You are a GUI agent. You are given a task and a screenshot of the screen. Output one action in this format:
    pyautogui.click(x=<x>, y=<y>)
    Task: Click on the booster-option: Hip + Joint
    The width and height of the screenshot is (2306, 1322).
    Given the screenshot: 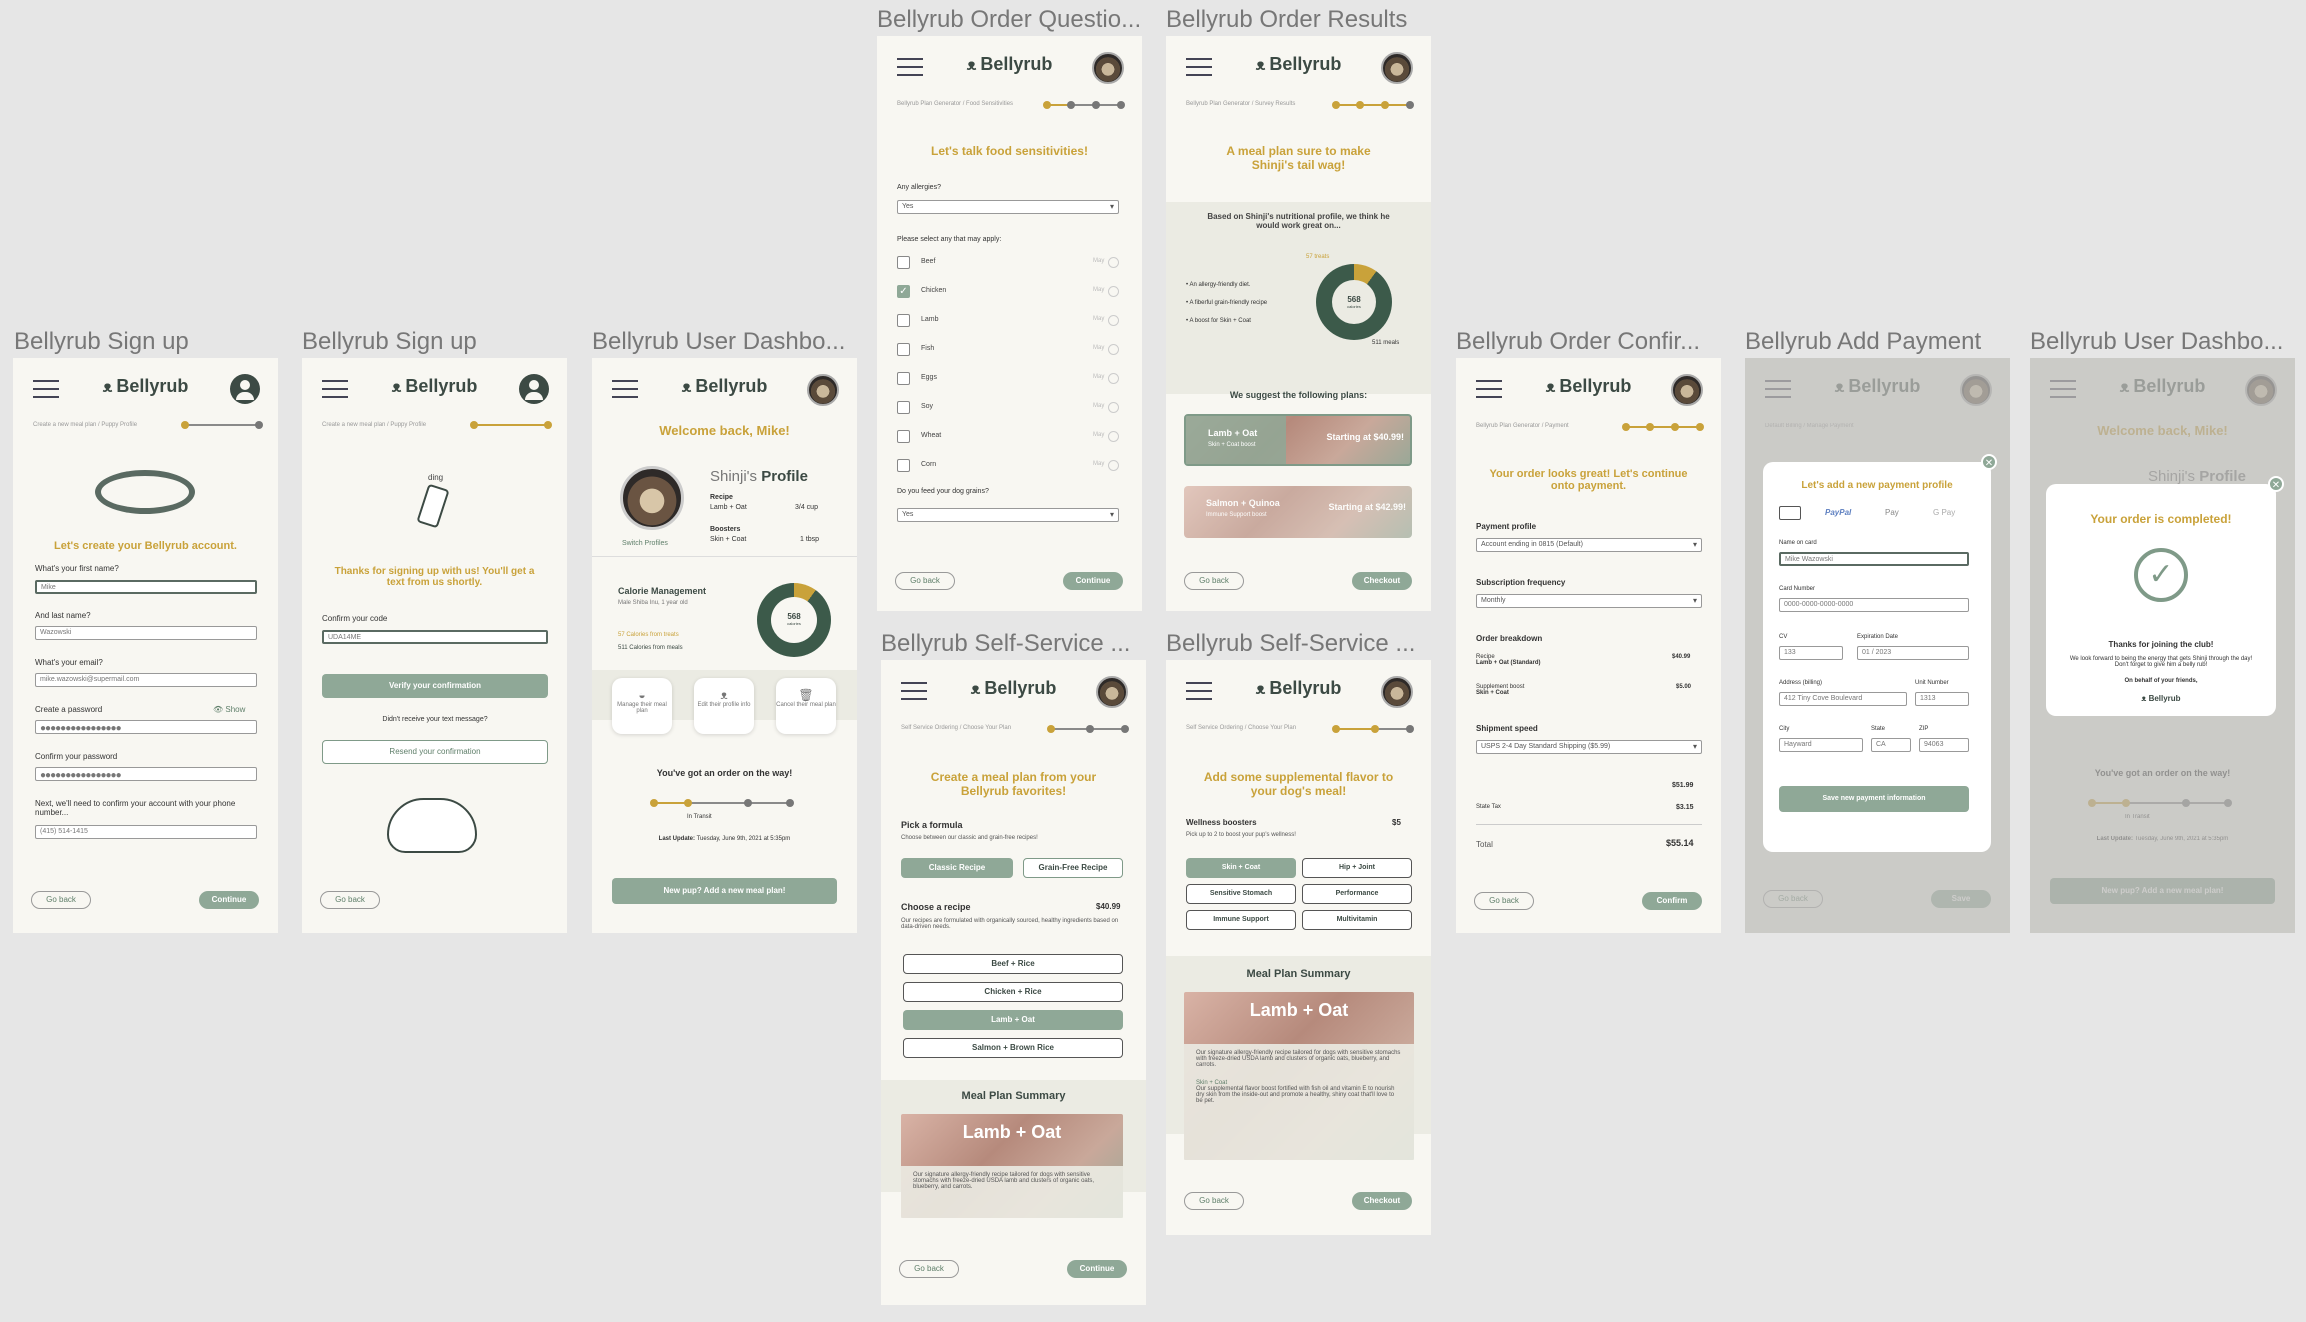 What is the action you would take?
    pyautogui.click(x=1357, y=868)
    